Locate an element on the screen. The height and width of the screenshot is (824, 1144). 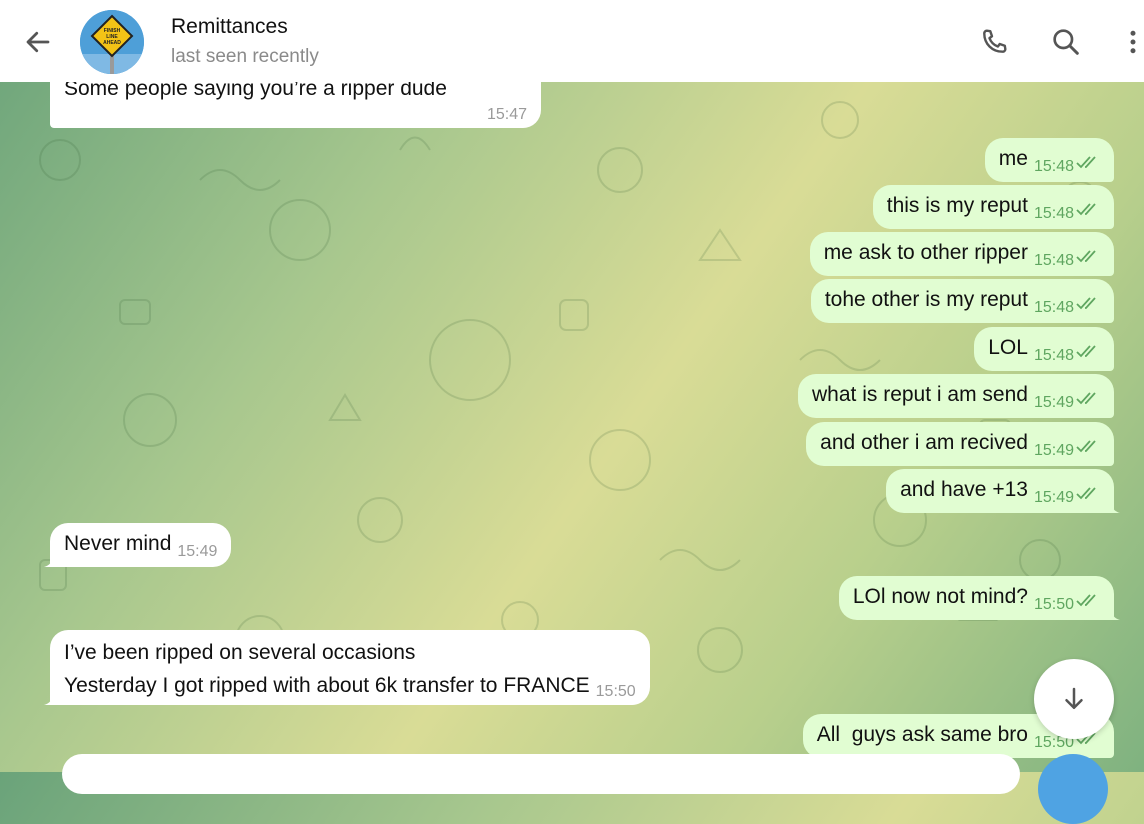
message-text: Never mind is located at coordinates (118, 543).